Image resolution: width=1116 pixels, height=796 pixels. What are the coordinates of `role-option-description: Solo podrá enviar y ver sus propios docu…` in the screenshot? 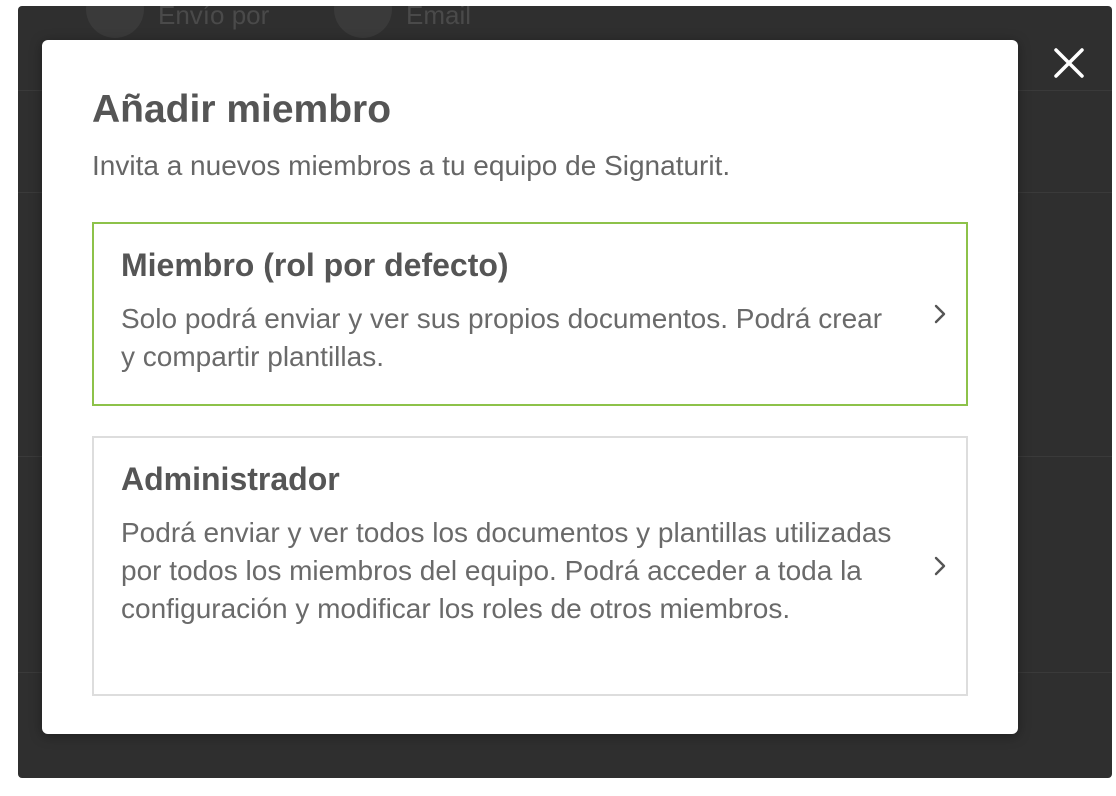 It's located at (502, 337).